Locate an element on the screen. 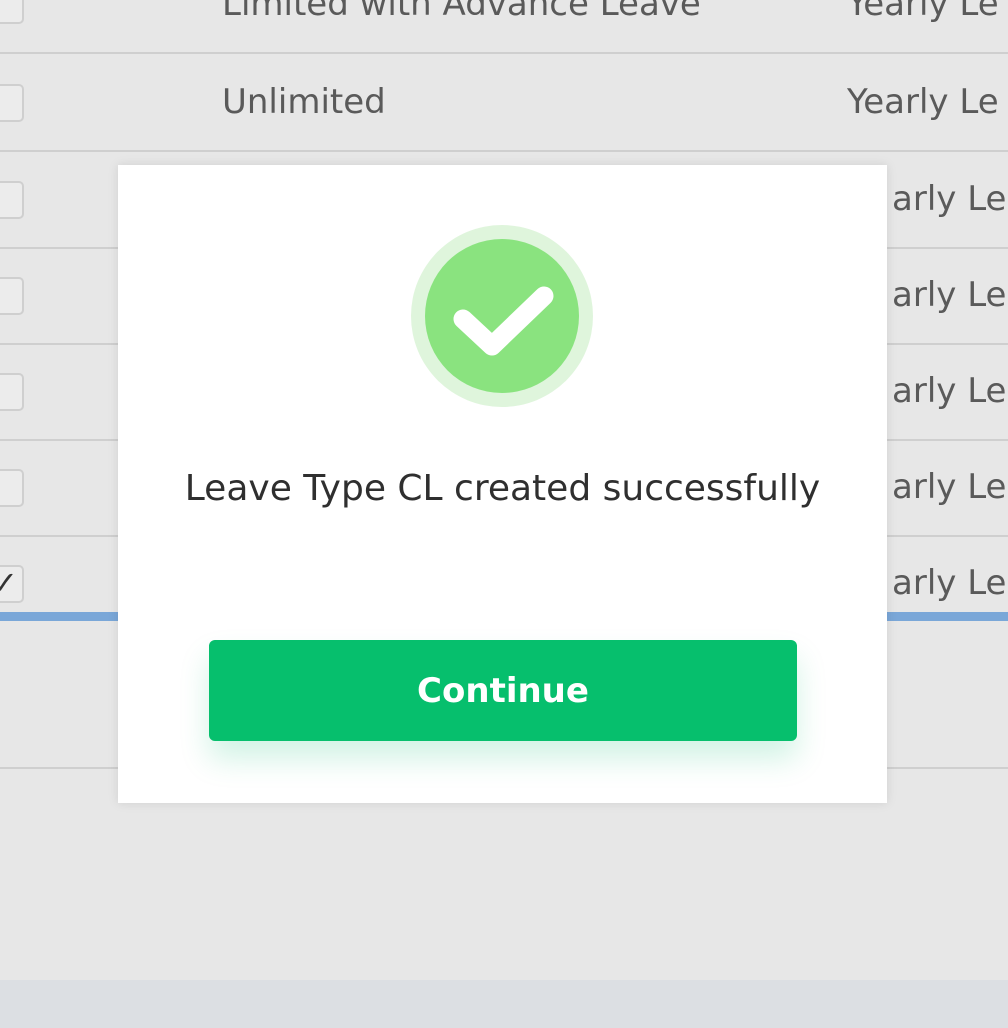  check-circle-icon is located at coordinates (502, 316).